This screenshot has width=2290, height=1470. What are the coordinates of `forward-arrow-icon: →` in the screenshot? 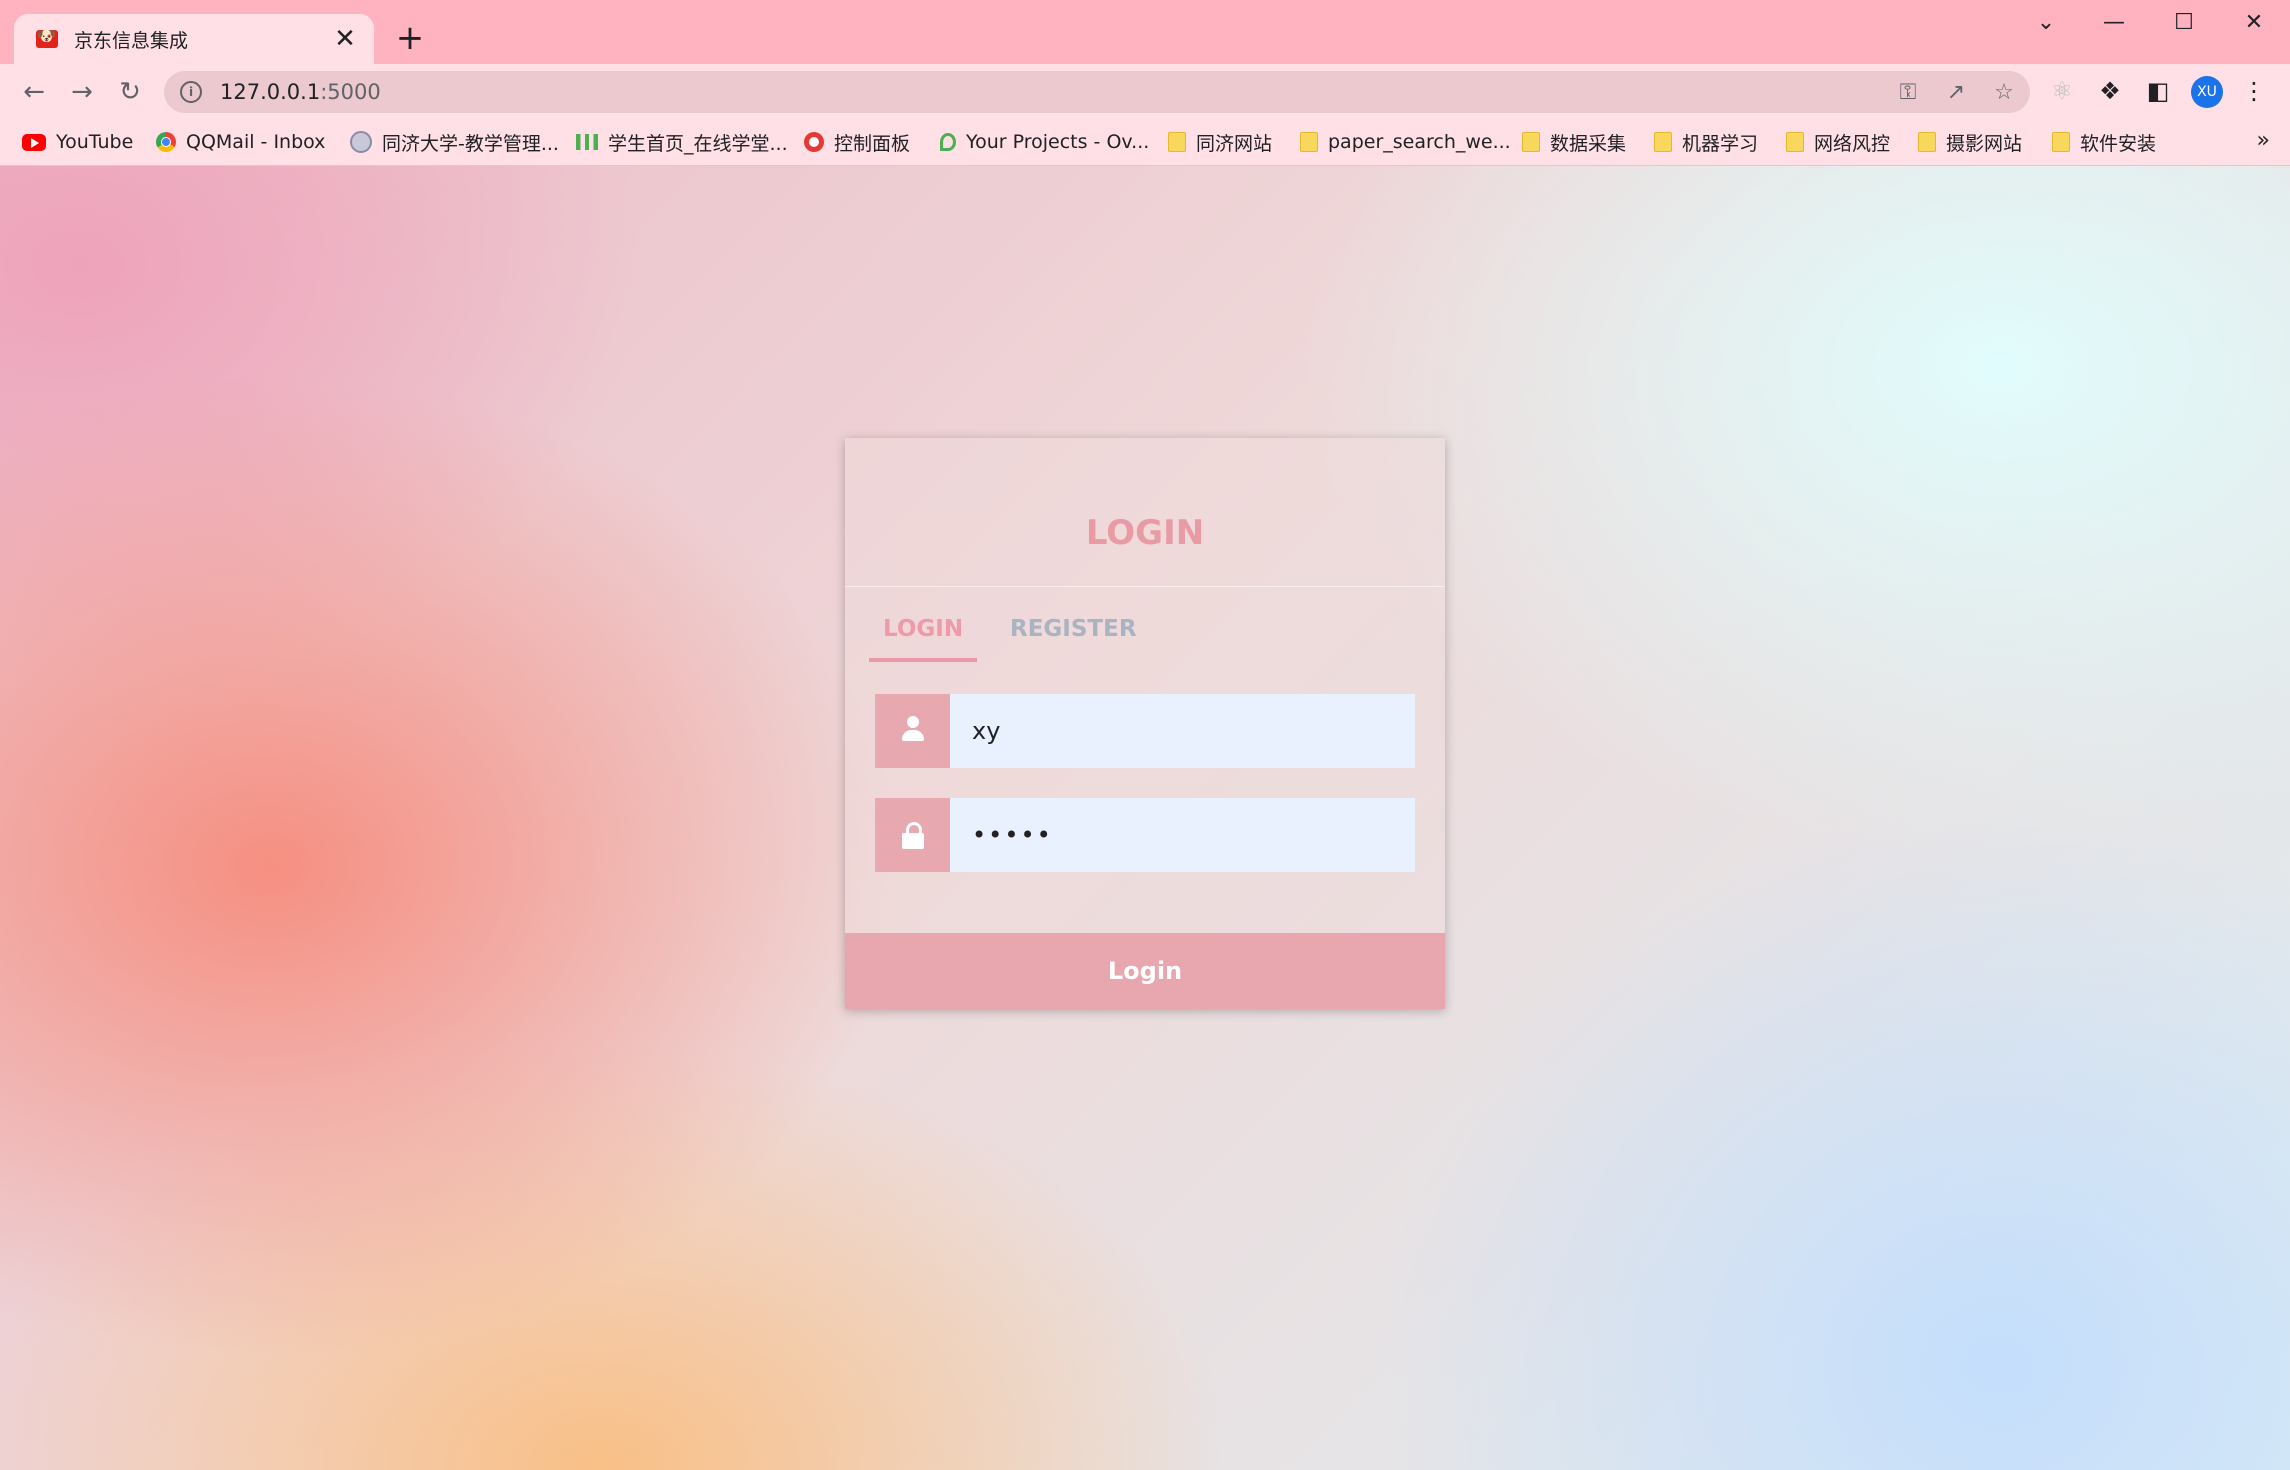 It's located at (82, 92).